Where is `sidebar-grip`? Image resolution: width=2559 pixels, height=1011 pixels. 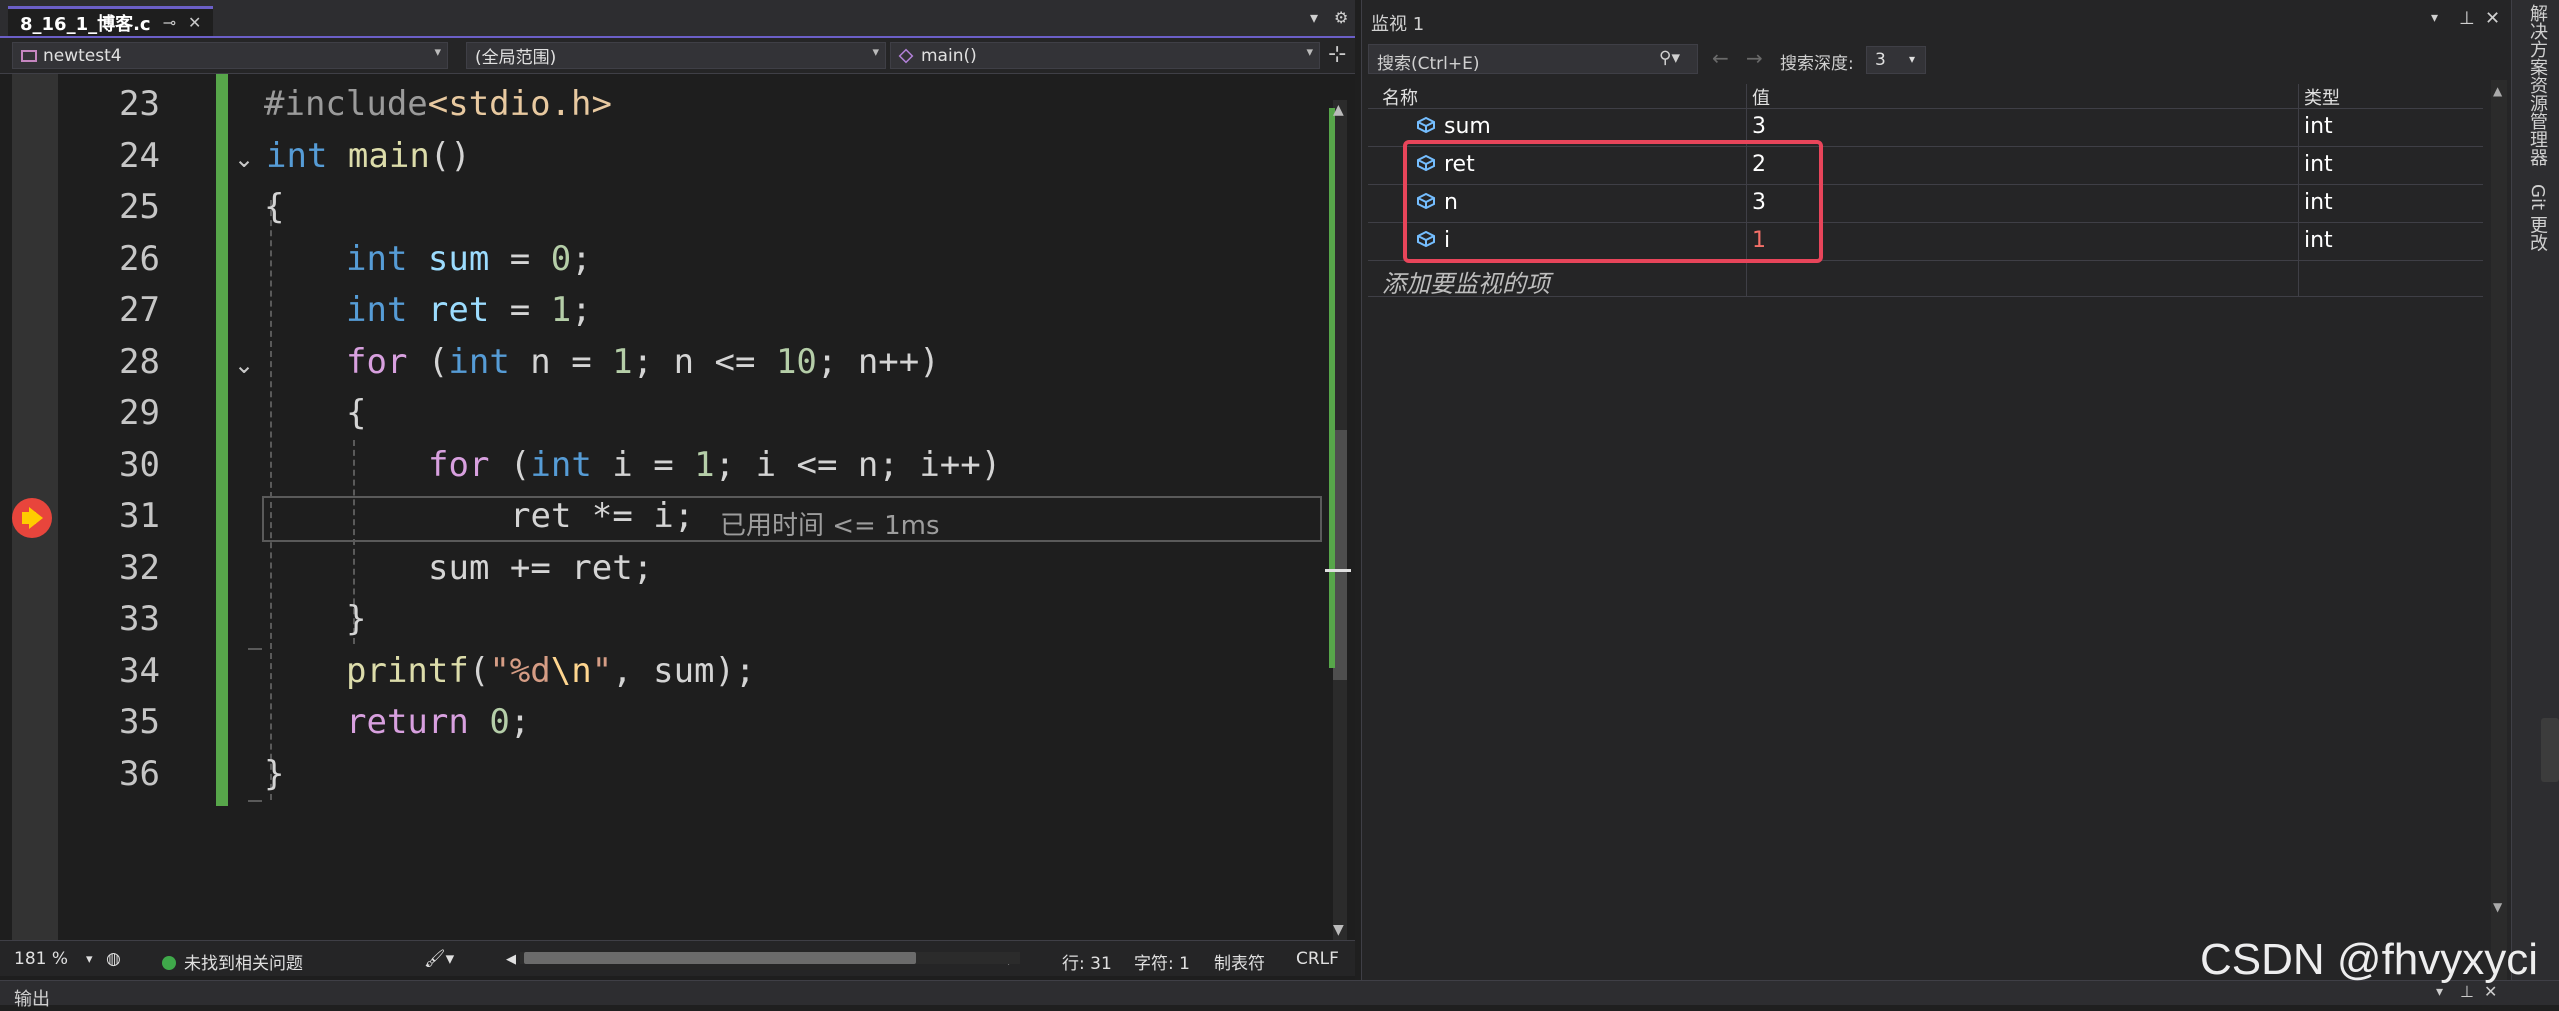
sidebar-grip is located at coordinates (2550, 750).